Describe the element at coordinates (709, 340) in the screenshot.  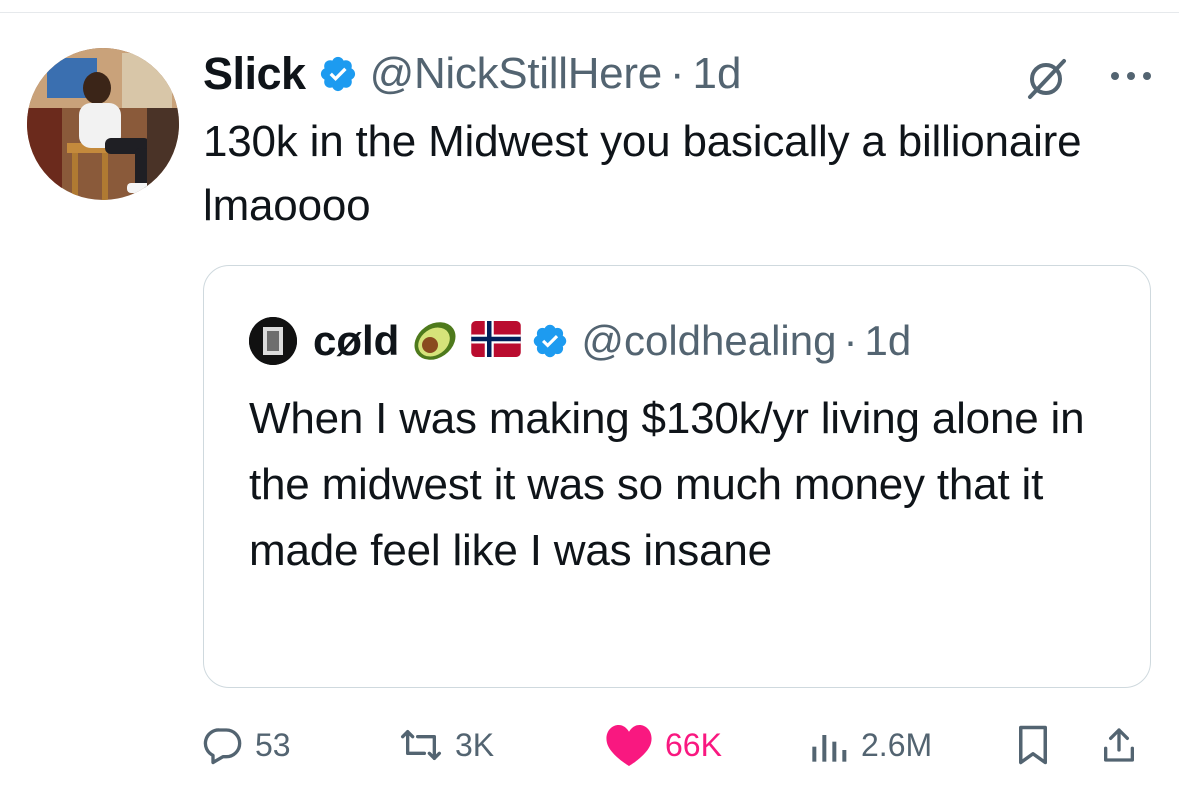
I see `quoted-author-handle: @coldhealing` at that location.